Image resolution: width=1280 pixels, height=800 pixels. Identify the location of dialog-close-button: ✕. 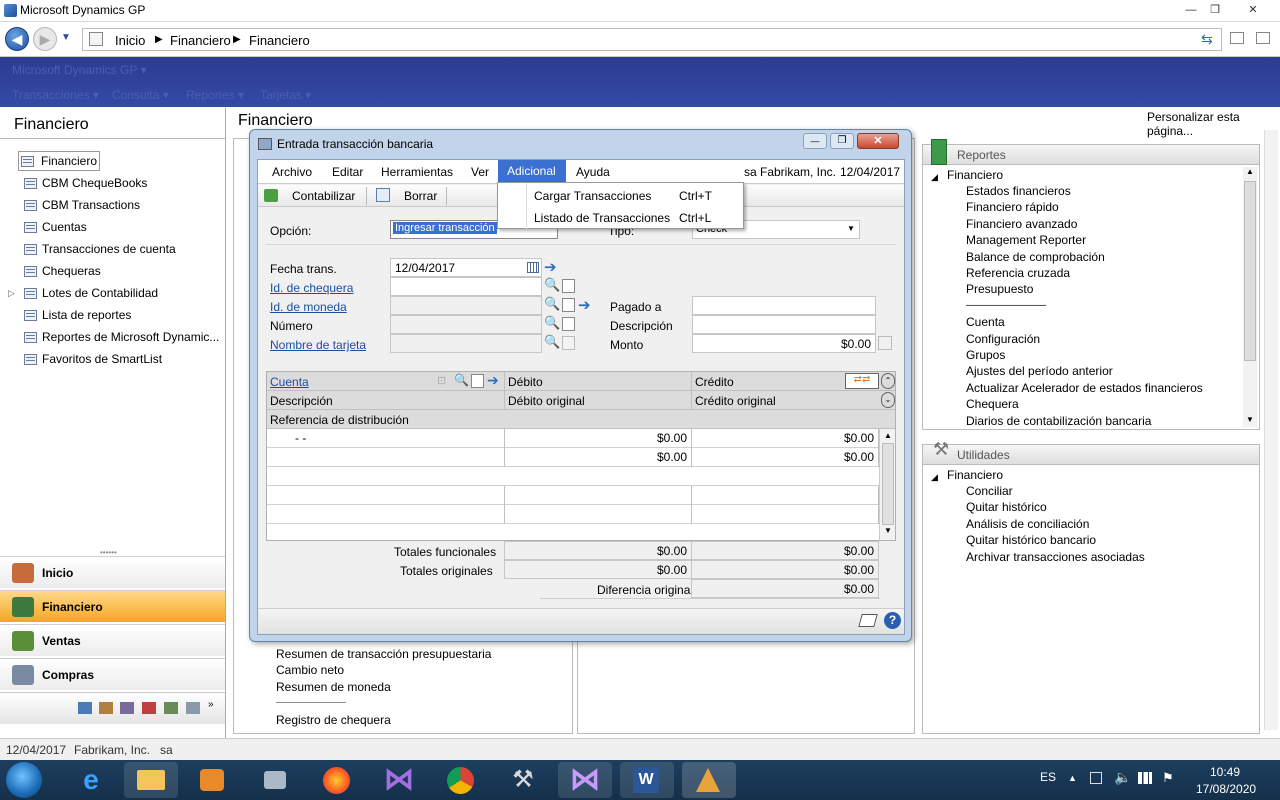
(878, 141).